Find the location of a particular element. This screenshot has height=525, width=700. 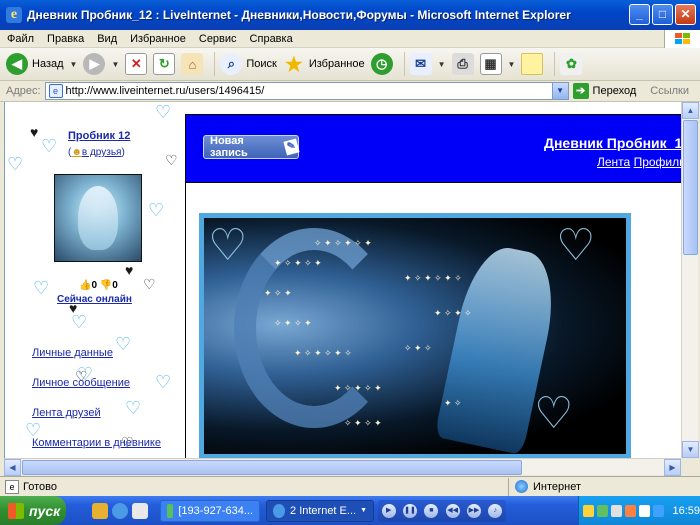

scroll-up-icon: ▲ is located at coordinates (690, 110).